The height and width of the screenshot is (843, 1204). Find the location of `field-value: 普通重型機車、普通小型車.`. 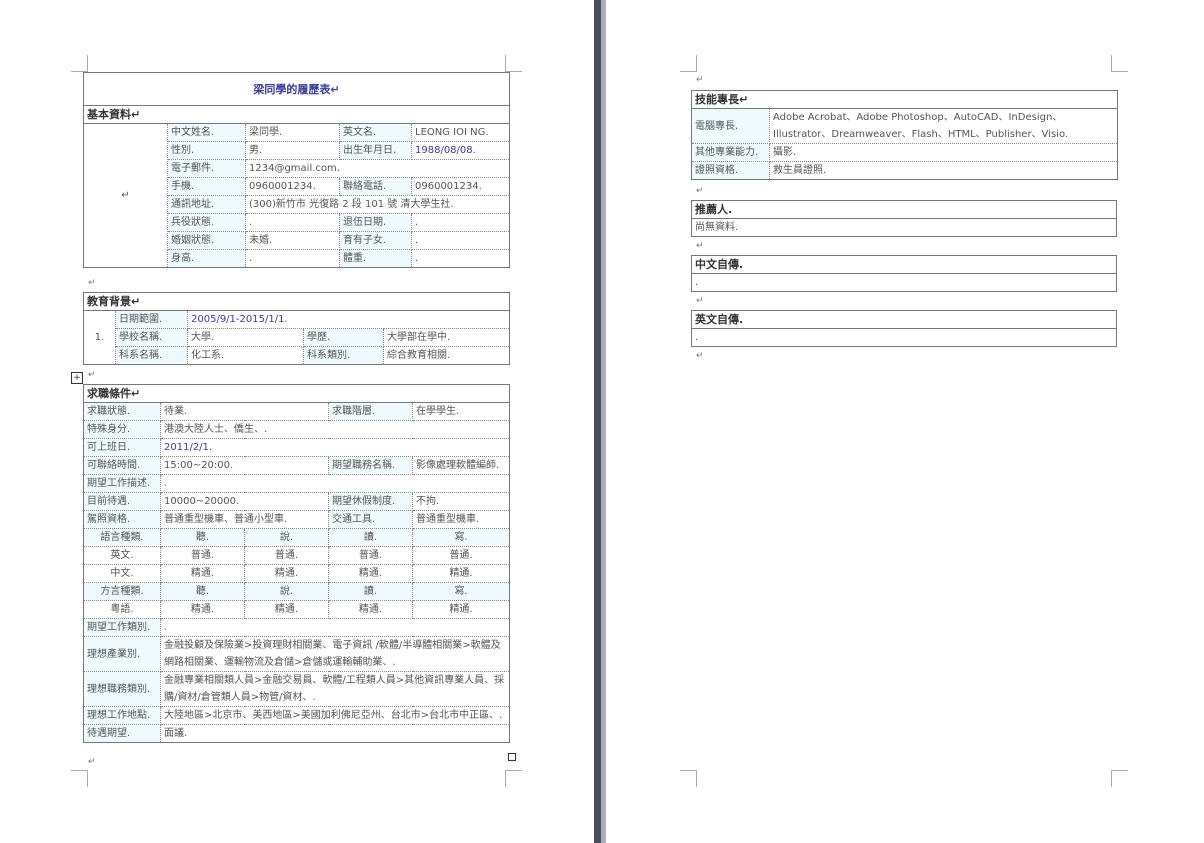

field-value: 普通重型機車、普通小型車. is located at coordinates (244, 519).